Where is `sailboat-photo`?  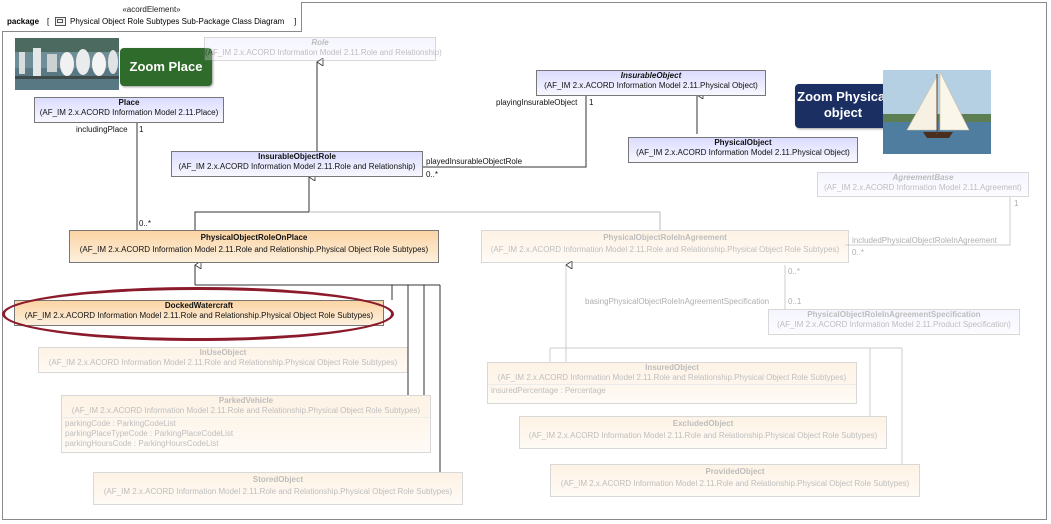 sailboat-photo is located at coordinates (937, 112).